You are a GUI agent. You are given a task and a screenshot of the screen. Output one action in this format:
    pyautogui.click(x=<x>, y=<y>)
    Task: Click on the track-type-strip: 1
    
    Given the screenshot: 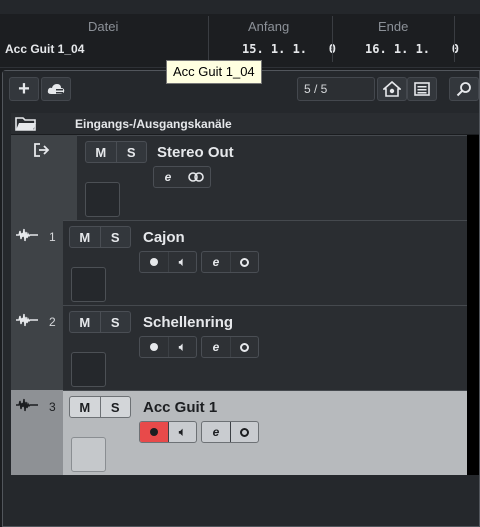 What is the action you would take?
    pyautogui.click(x=37, y=262)
    